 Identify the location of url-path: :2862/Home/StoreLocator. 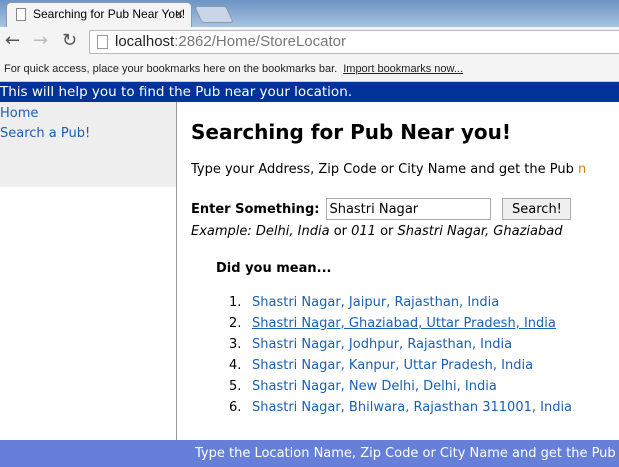
(260, 41).